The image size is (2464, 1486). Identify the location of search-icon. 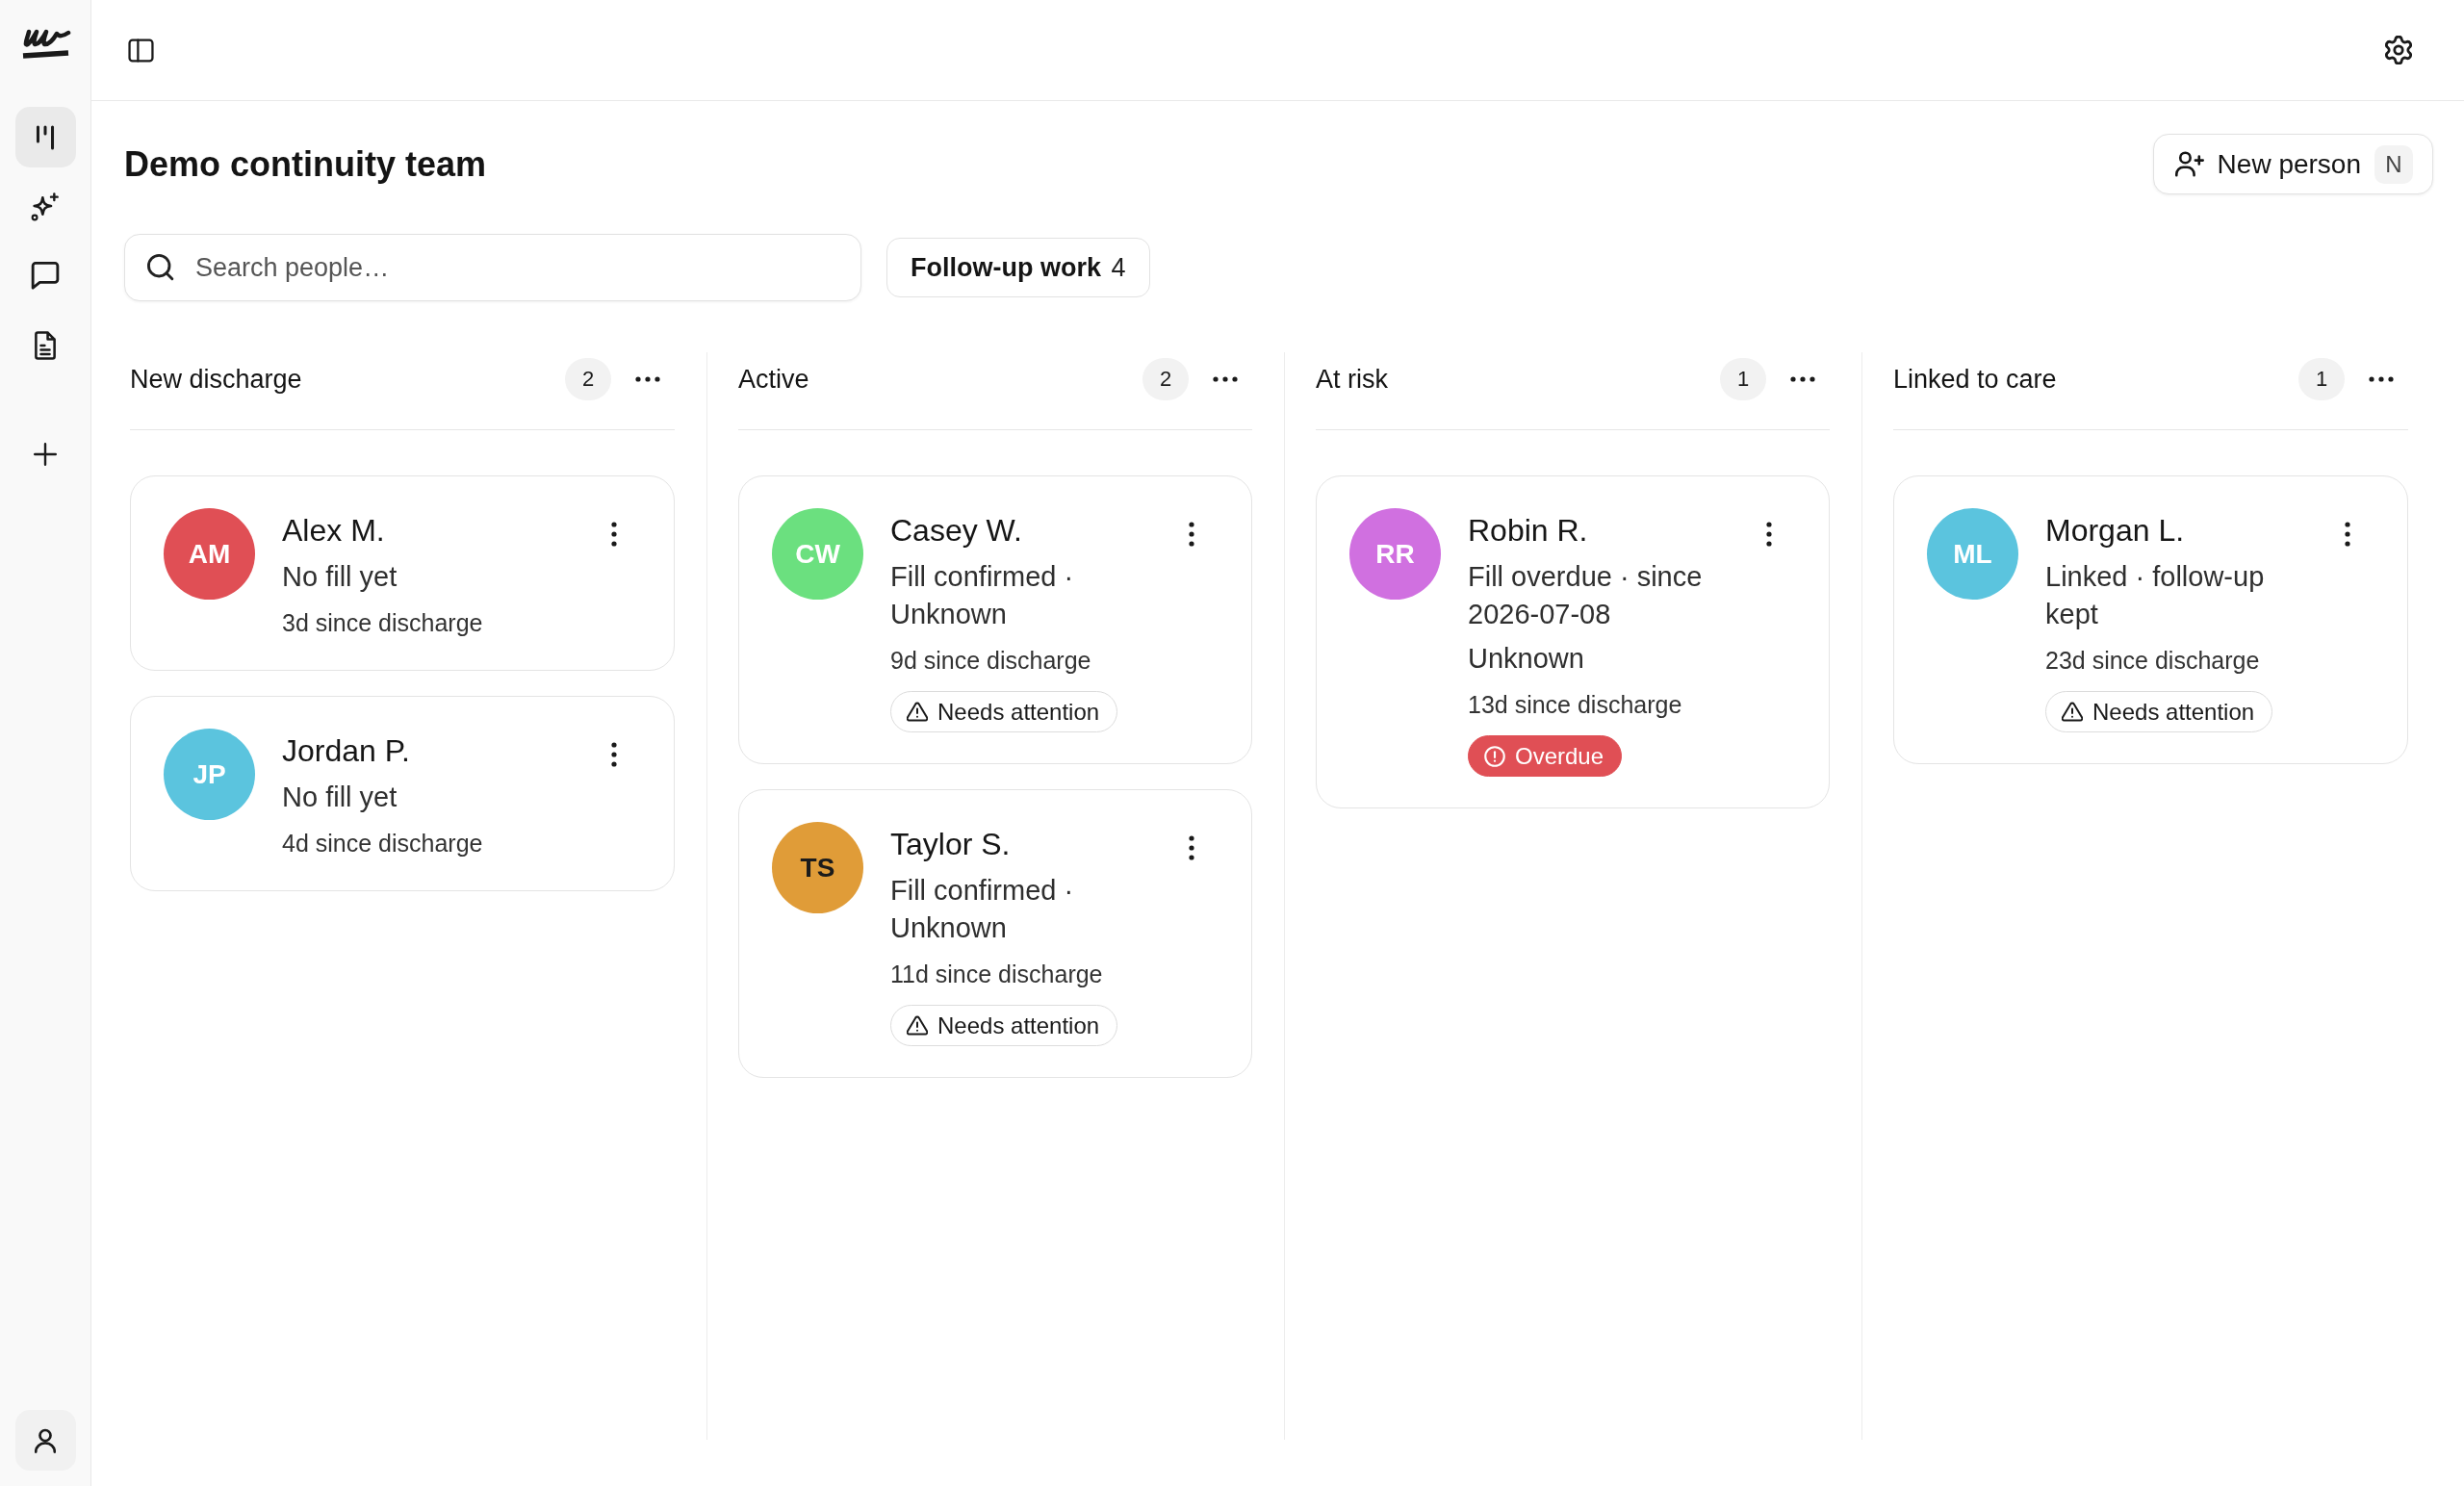
(160, 268).